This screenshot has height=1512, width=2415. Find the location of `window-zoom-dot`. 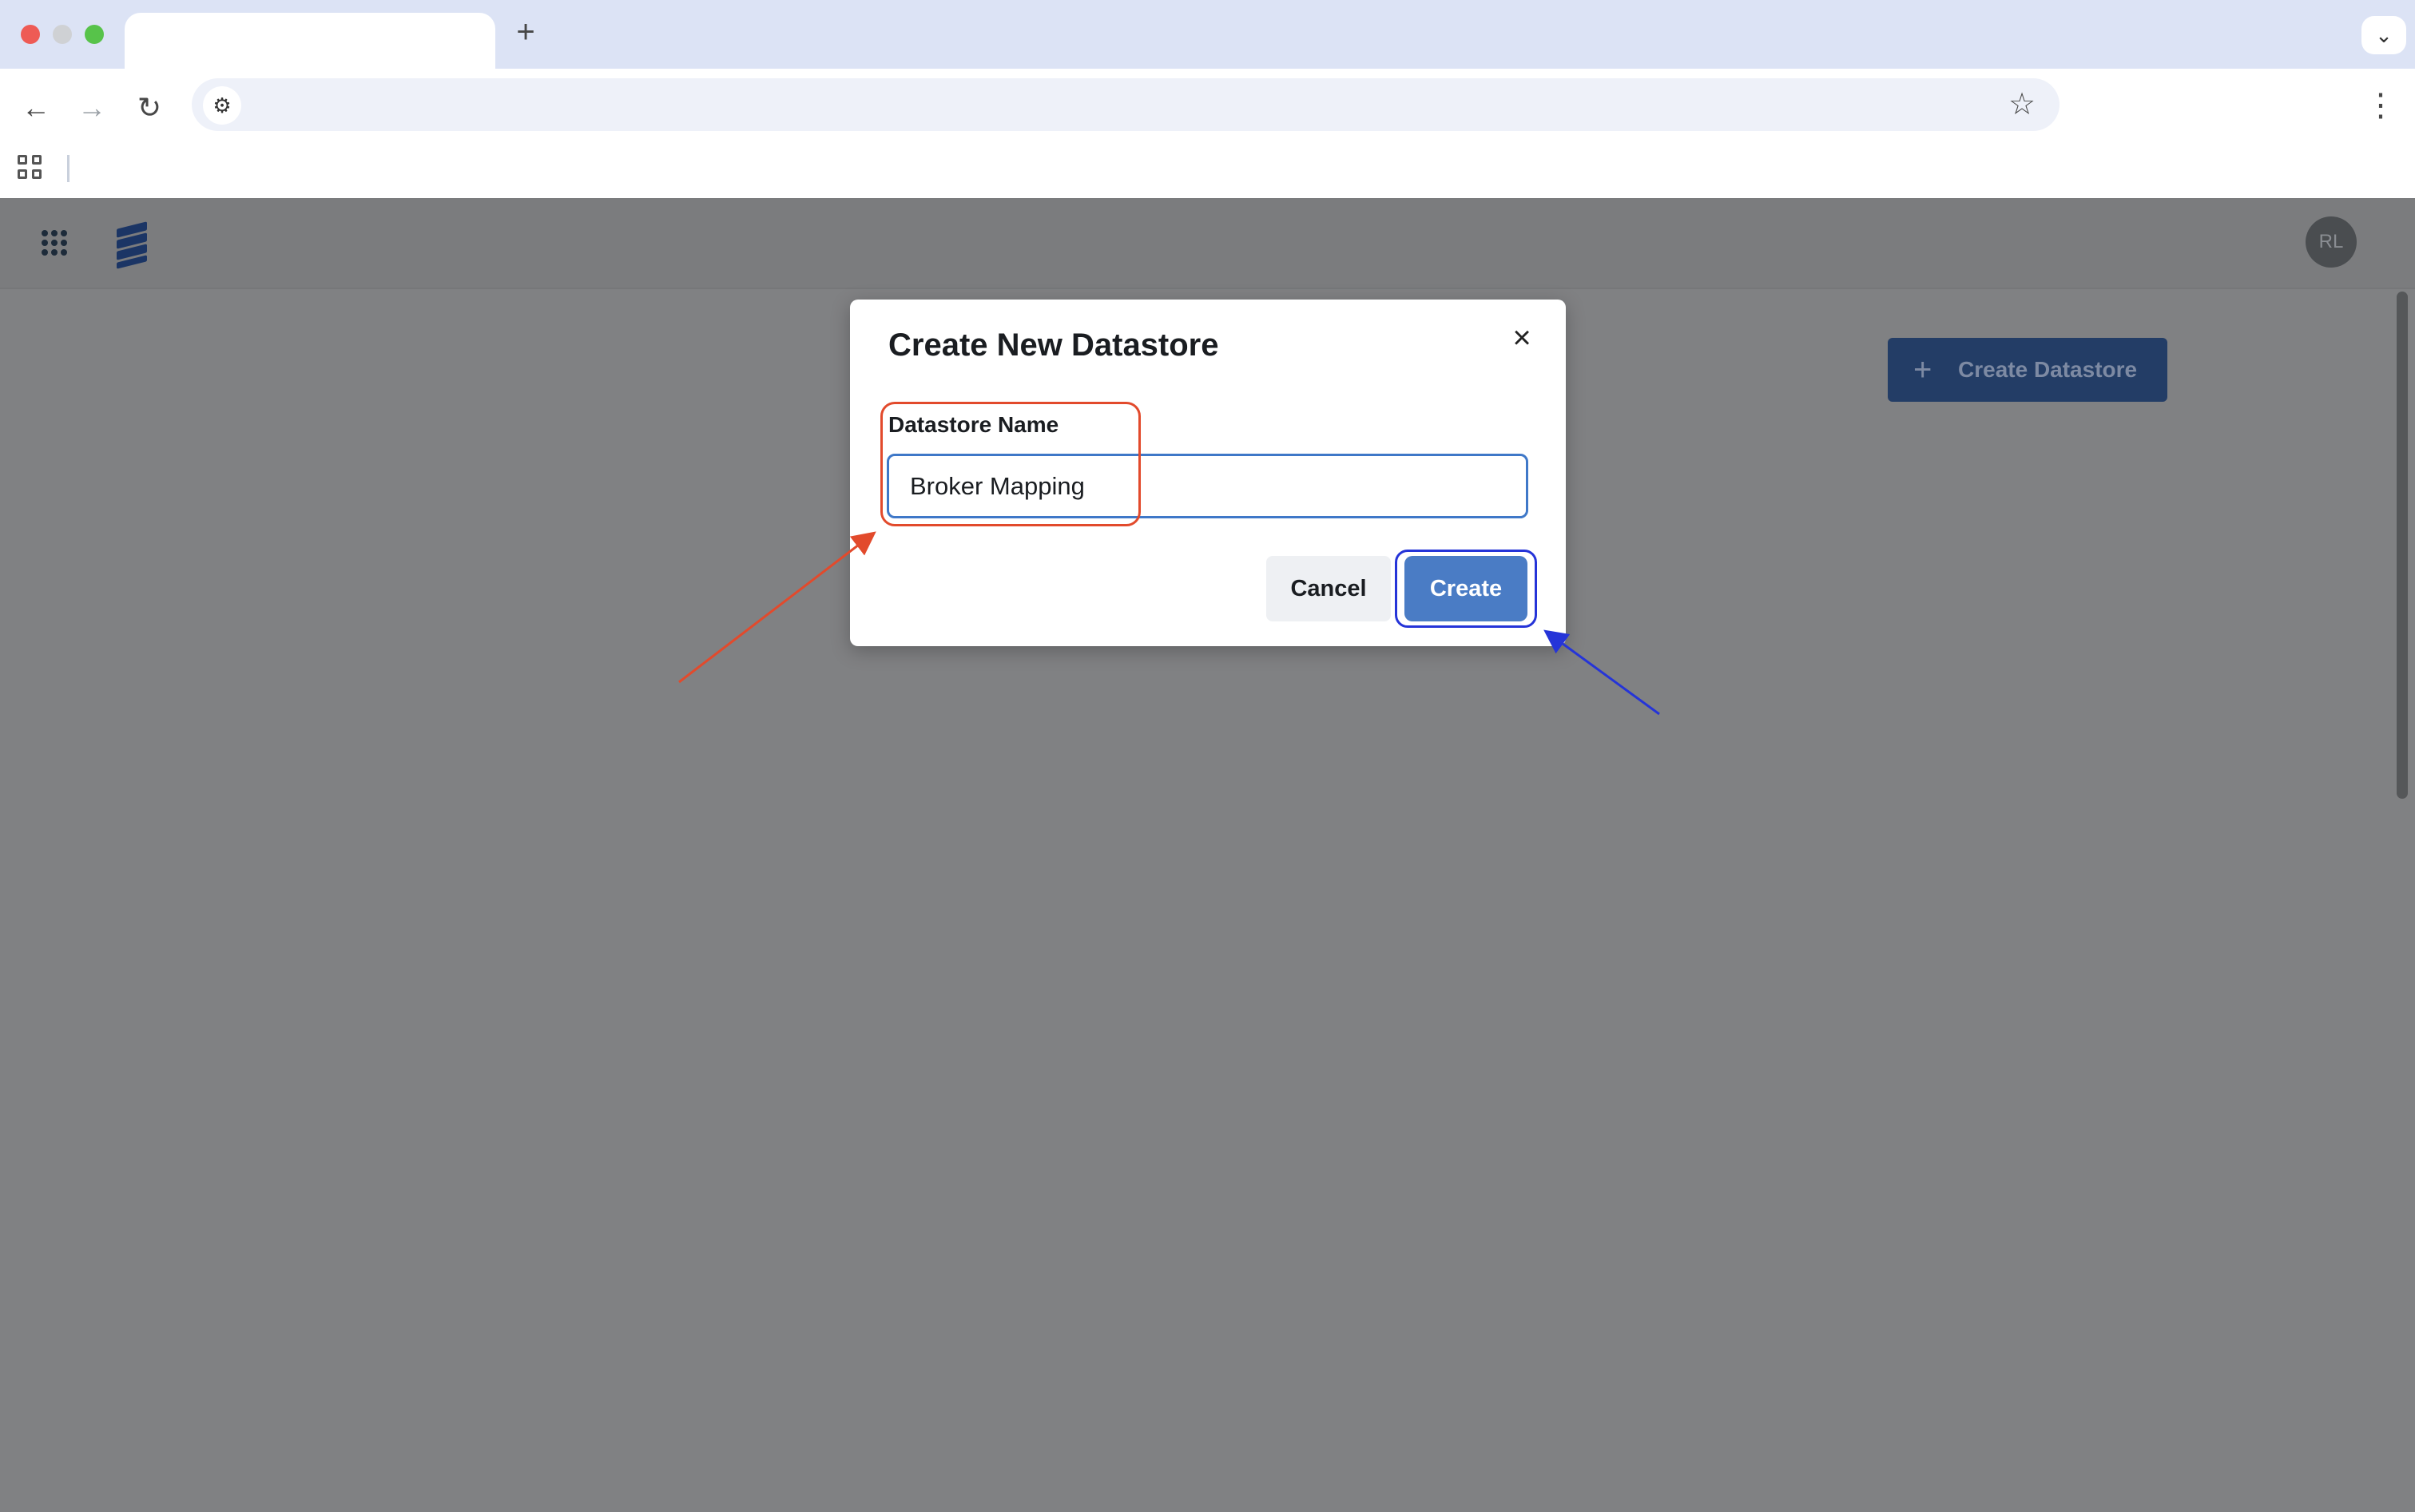

window-zoom-dot is located at coordinates (95, 34).